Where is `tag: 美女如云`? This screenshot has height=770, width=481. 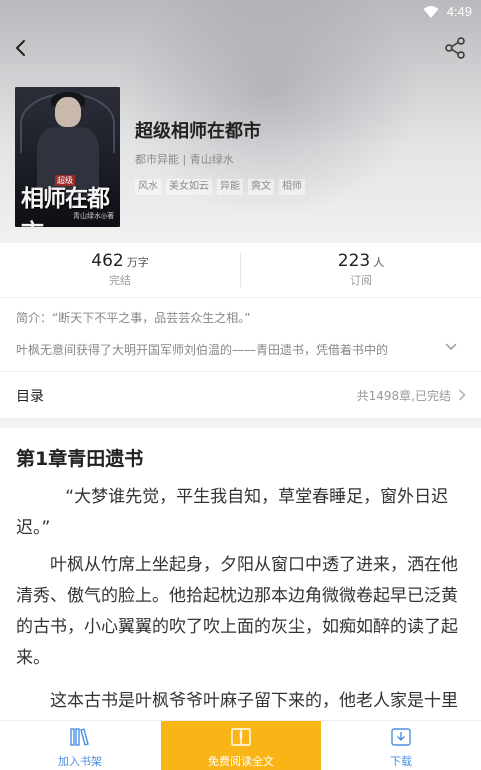
tag: 美女如云 is located at coordinates (189, 187).